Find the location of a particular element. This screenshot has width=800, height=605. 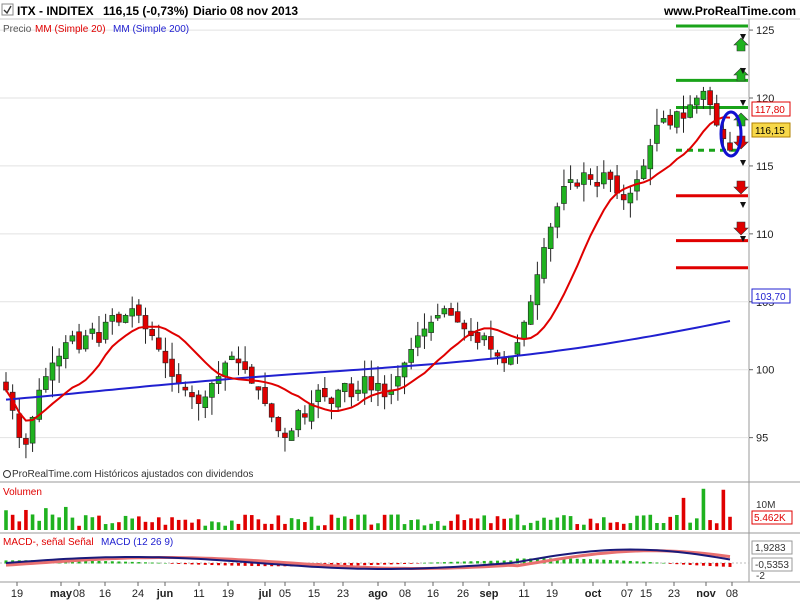

macd-axis-label: -2 is located at coordinates (760, 576).